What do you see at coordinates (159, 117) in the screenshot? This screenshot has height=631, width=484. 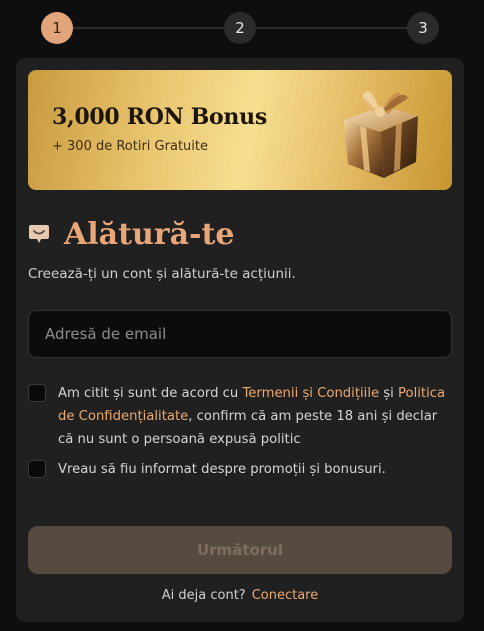 I see `bonus-title: 3,000 RON Bonus` at bounding box center [159, 117].